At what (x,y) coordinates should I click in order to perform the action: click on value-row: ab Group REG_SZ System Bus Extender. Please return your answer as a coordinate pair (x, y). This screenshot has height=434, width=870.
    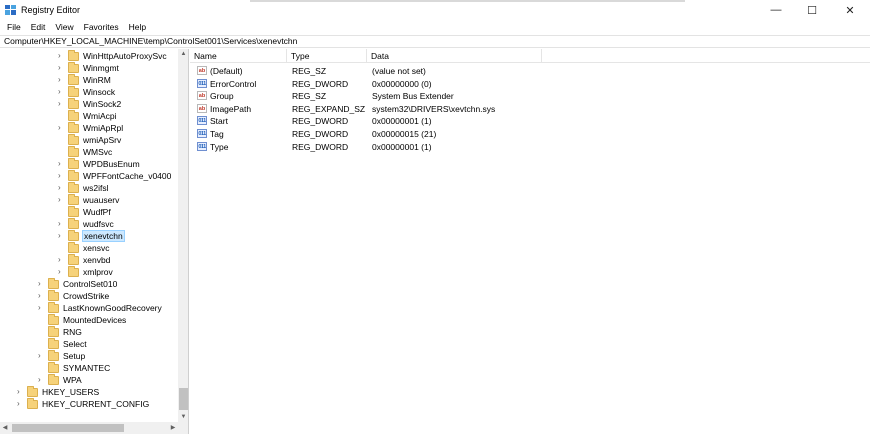
    Looking at the image, I should click on (530, 96).